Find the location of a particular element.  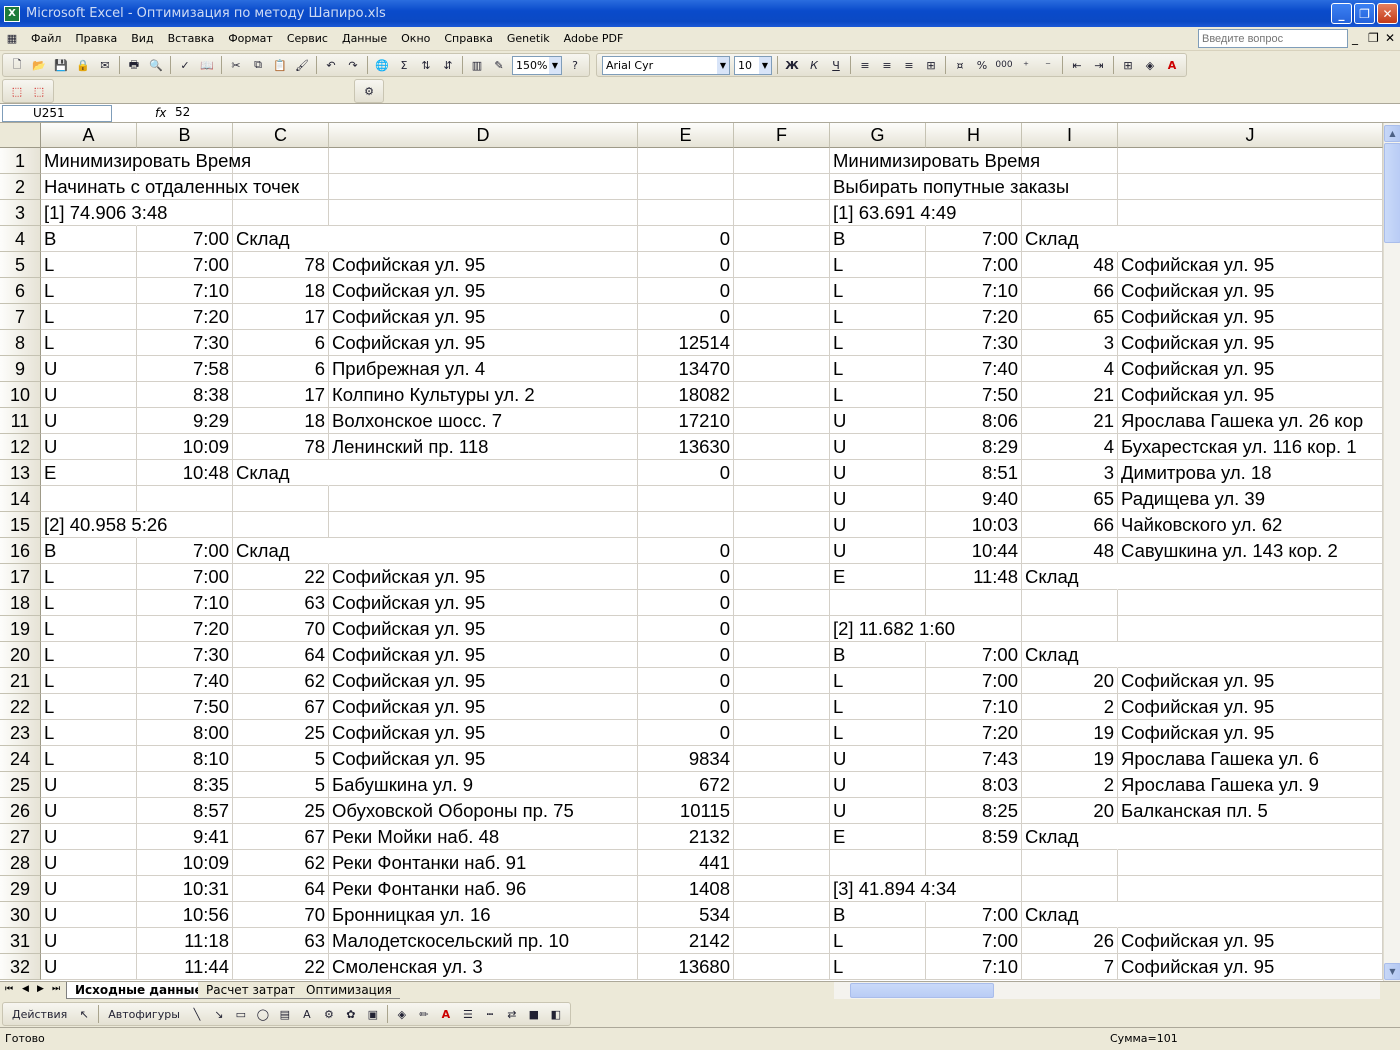

cell-e30: 534 is located at coordinates (686, 915).